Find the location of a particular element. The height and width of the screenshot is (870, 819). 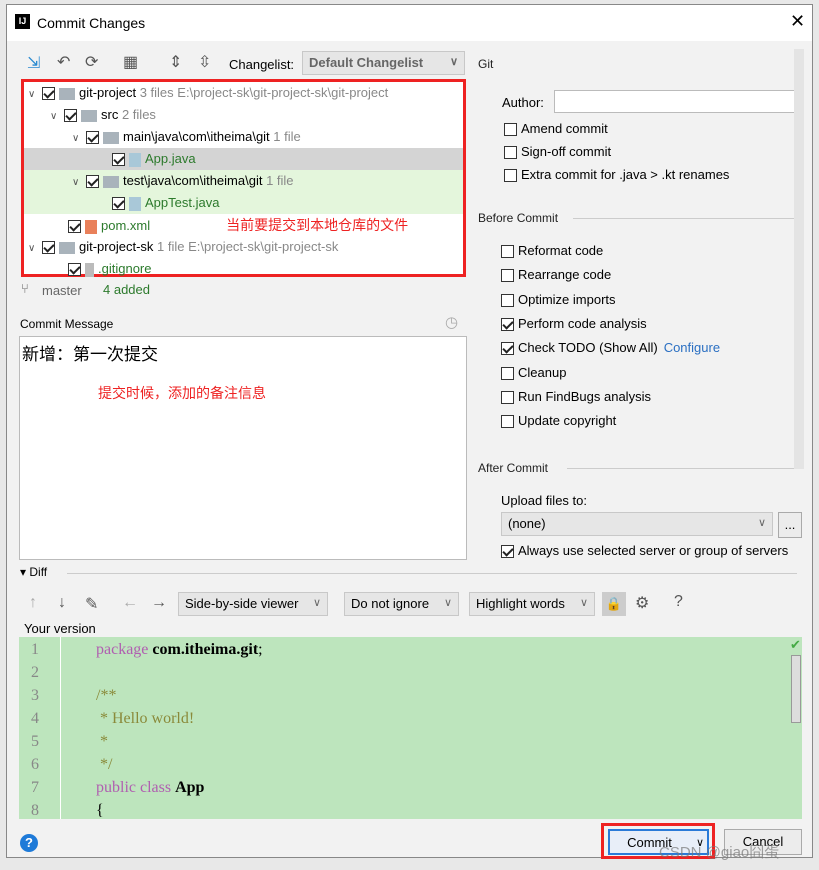

before-commit-title: Before Commit is located at coordinates (518, 218).